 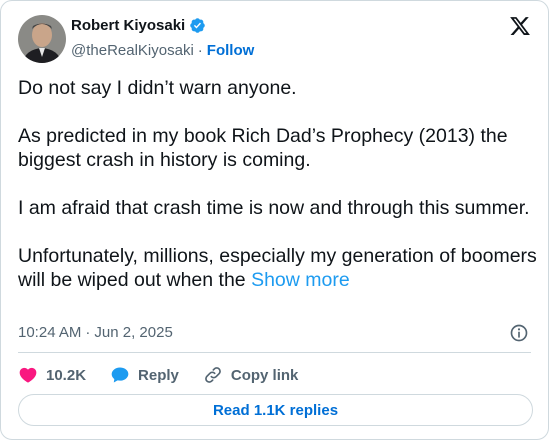 I want to click on reply-bubble-icon, so click(x=120, y=375).